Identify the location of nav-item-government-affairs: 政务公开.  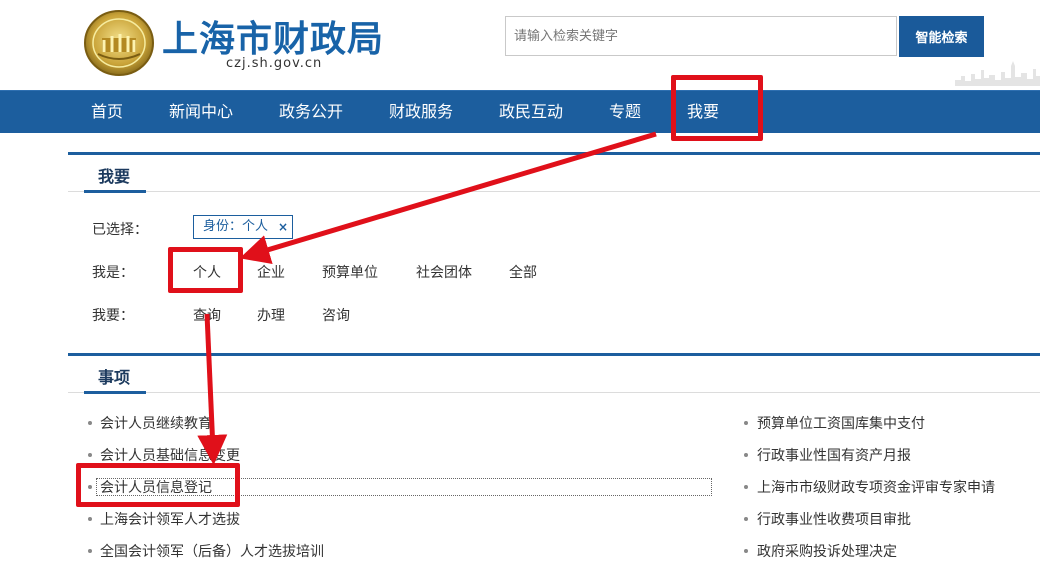
(311, 112).